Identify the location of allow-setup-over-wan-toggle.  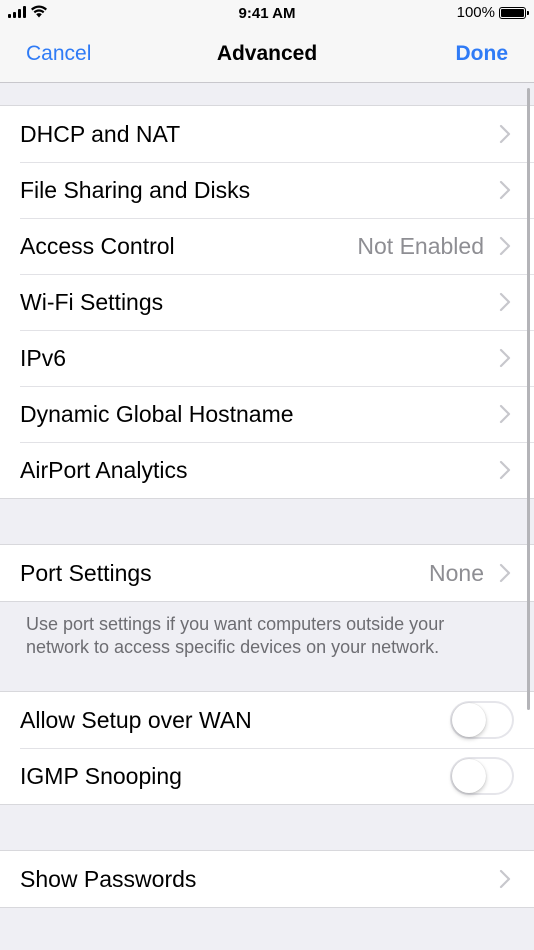
(482, 720).